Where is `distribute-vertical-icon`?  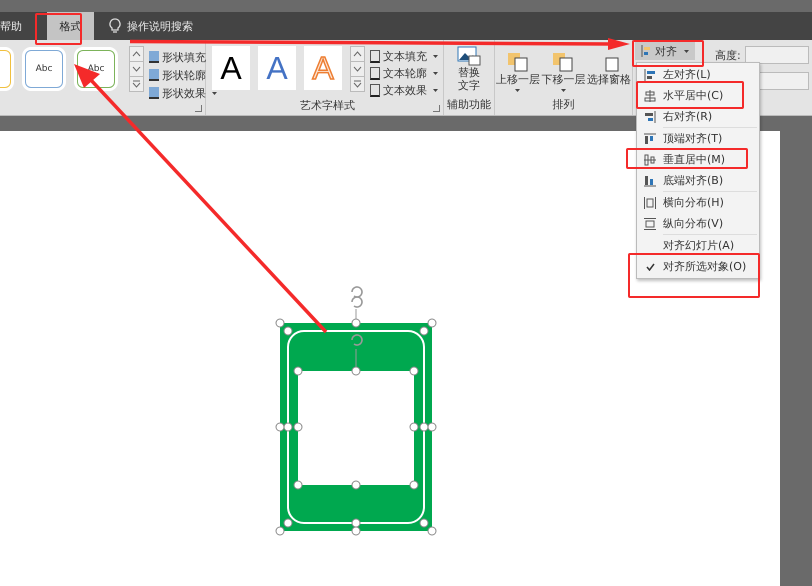 distribute-vertical-icon is located at coordinates (650, 224).